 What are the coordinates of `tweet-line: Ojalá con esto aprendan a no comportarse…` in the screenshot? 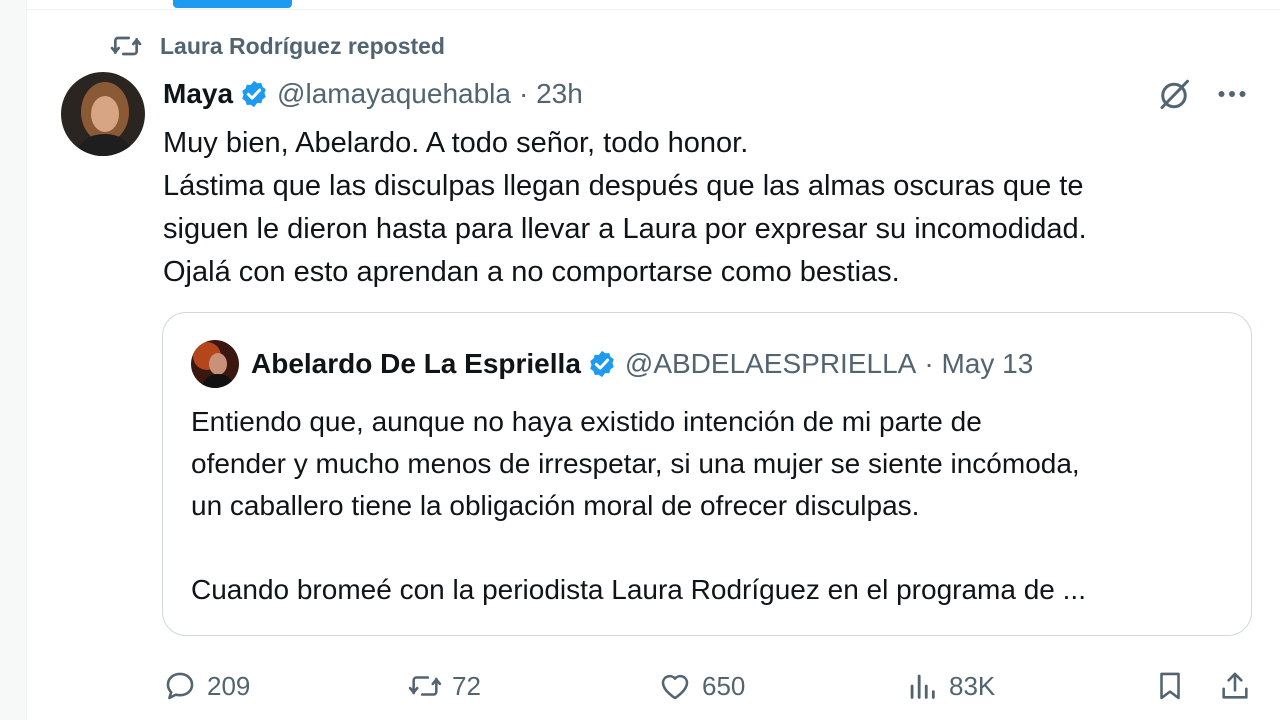 It's located at (531, 272).